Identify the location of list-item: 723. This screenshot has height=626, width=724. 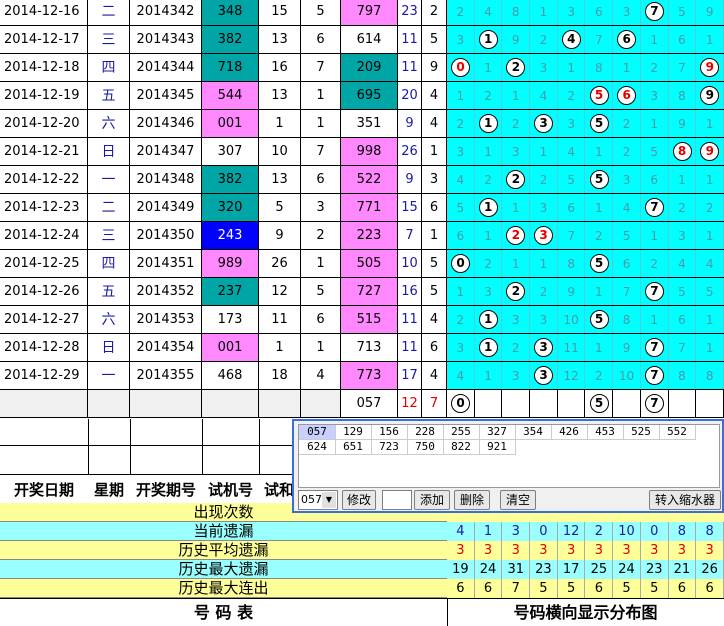
(389, 447).